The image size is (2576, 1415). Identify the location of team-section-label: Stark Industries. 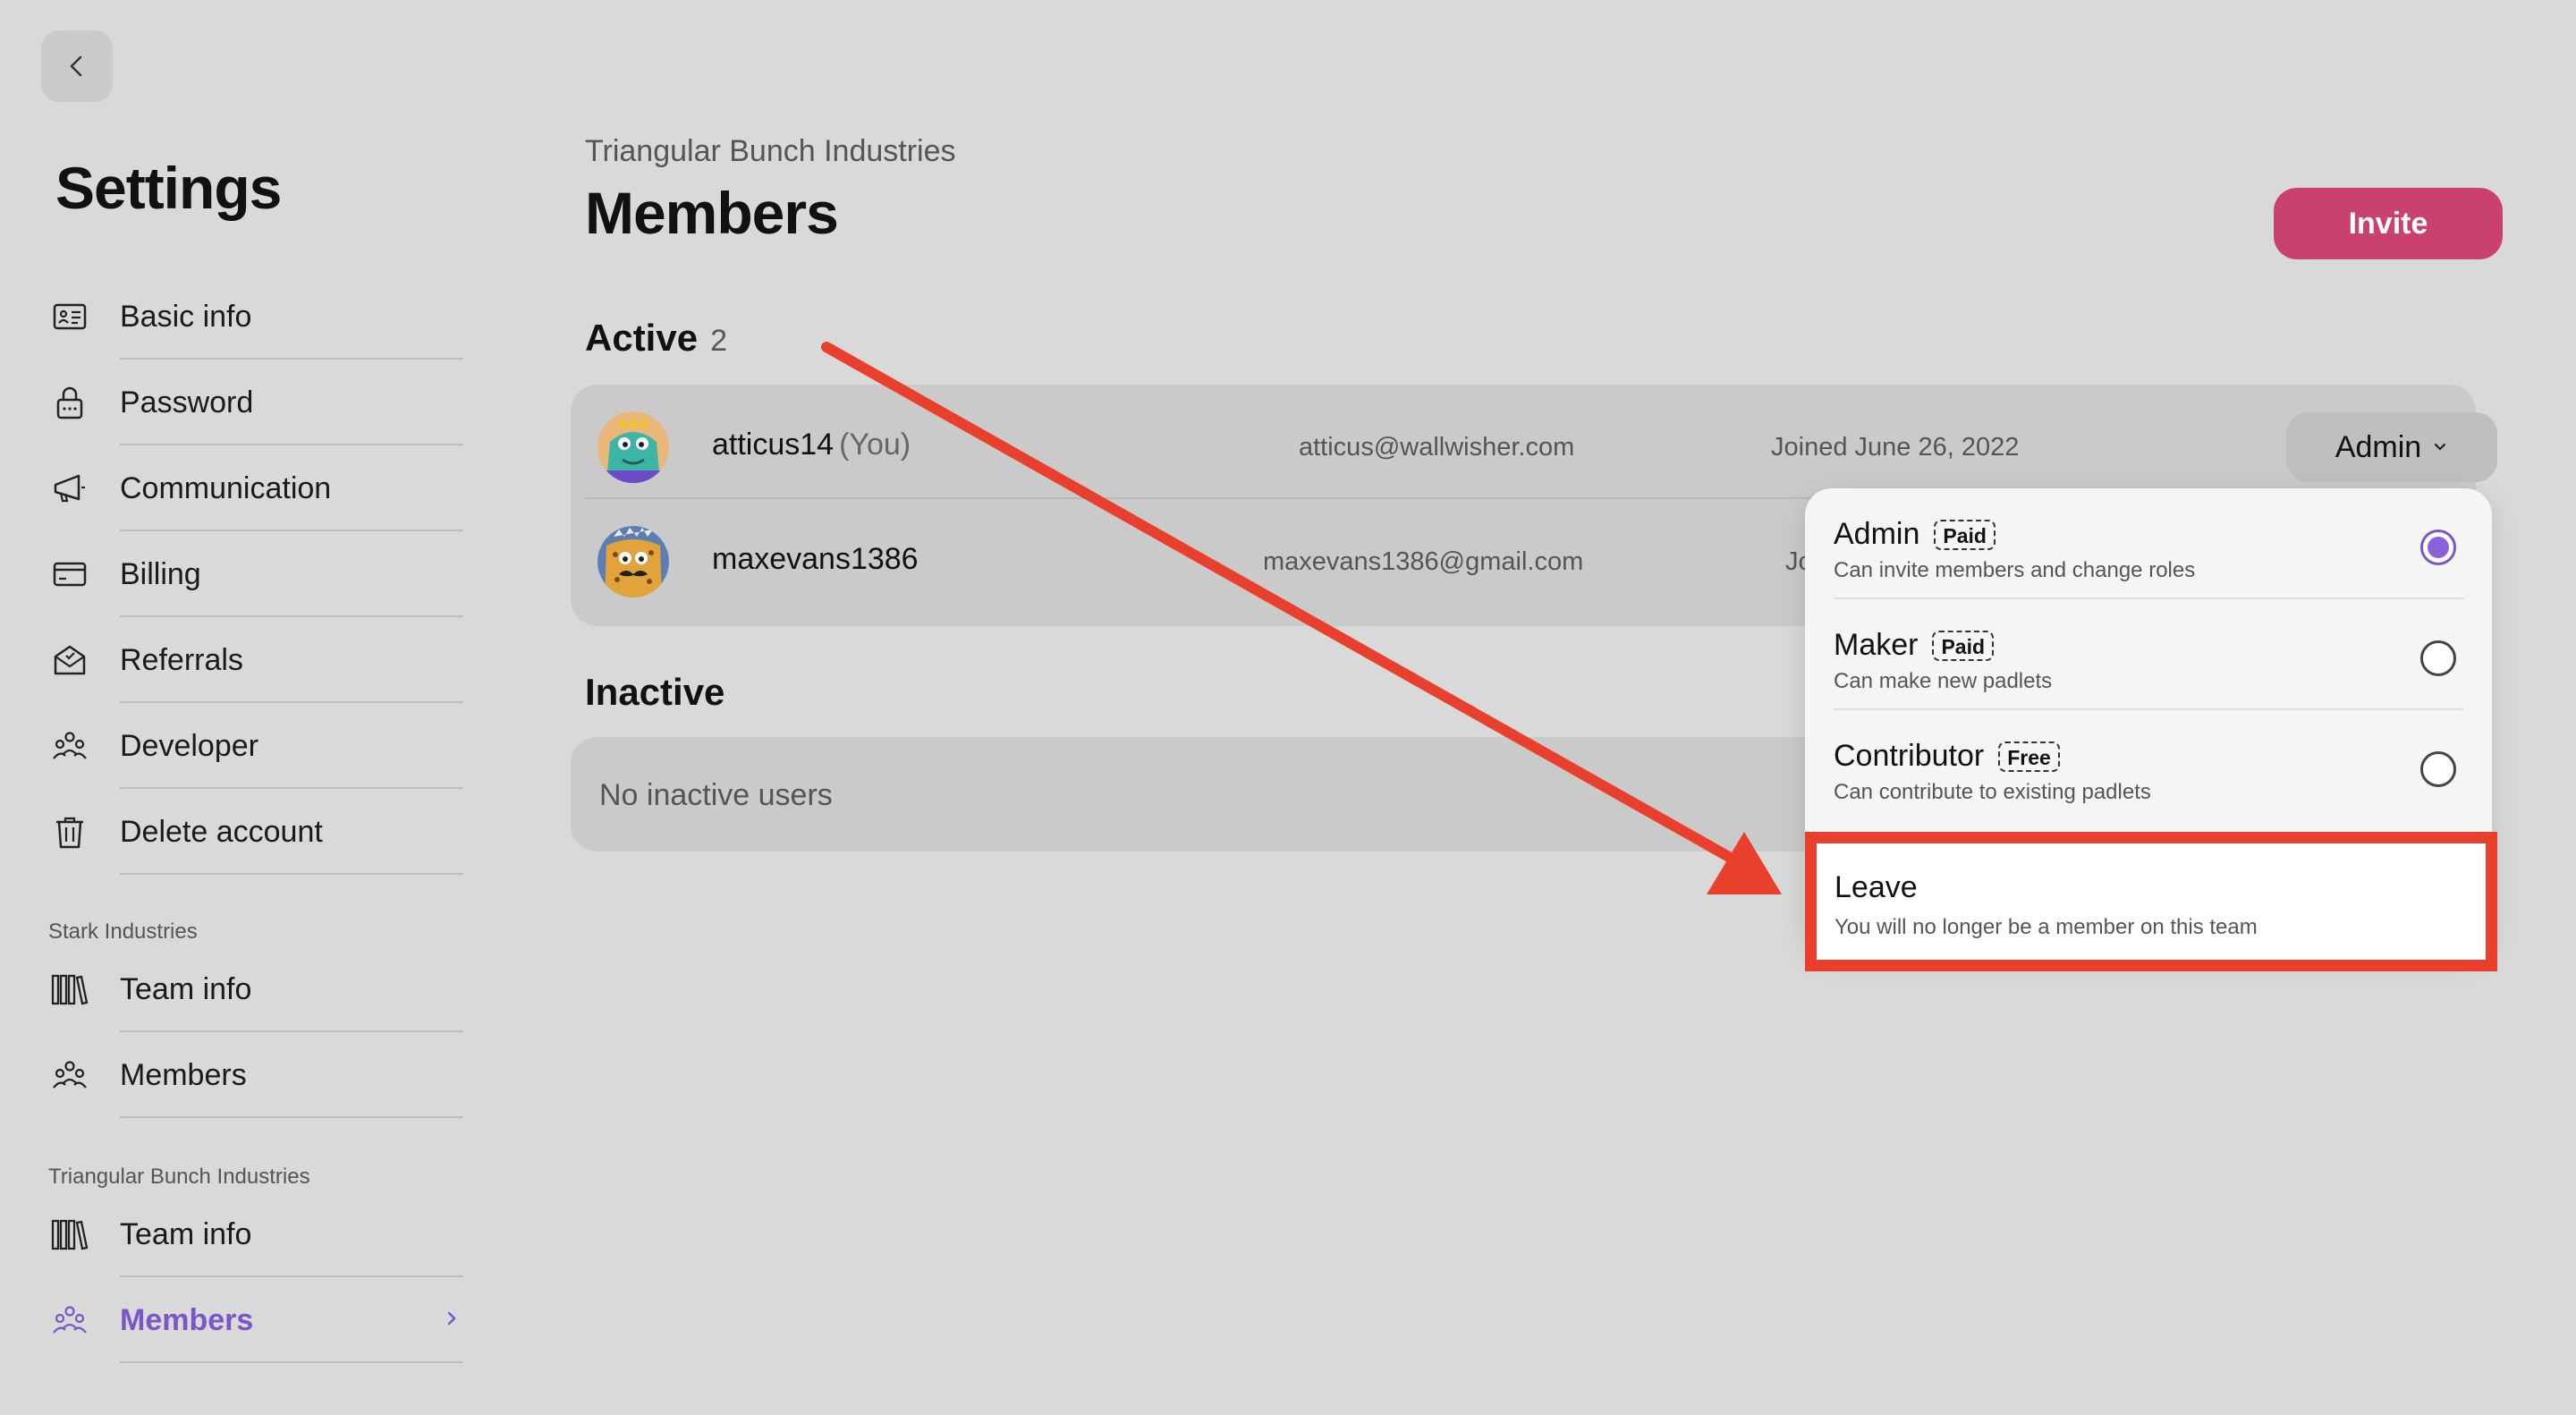
(123, 932).